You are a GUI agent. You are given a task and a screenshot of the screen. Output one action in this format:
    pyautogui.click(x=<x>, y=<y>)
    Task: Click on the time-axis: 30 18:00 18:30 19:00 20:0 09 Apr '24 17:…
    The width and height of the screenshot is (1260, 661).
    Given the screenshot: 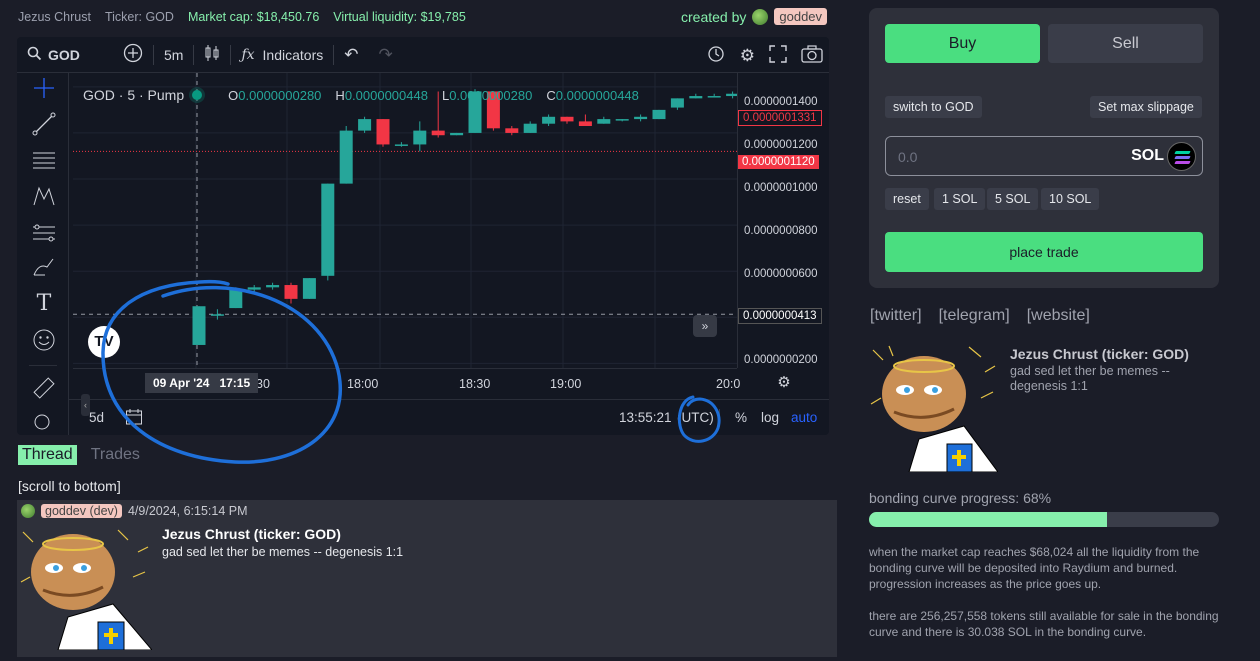 What is the action you would take?
    pyautogui.click(x=407, y=383)
    